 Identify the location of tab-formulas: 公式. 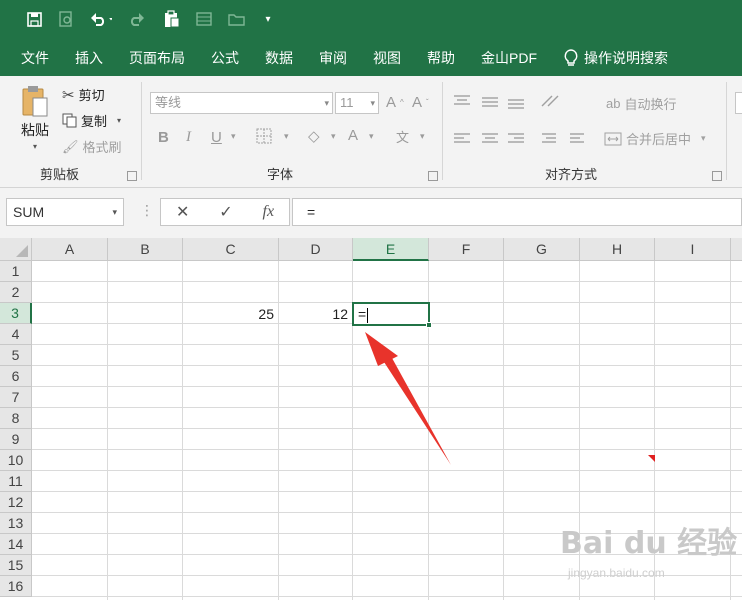
(225, 58).